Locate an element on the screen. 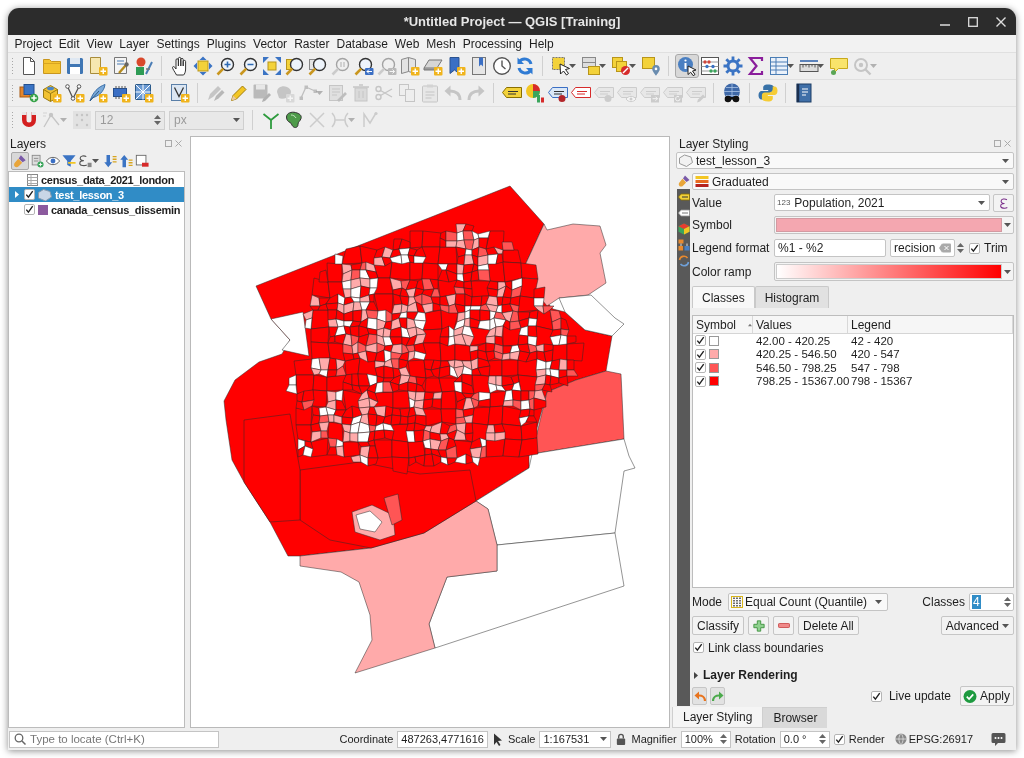  tree-row: test_lesson_3 is located at coordinates (96, 194).